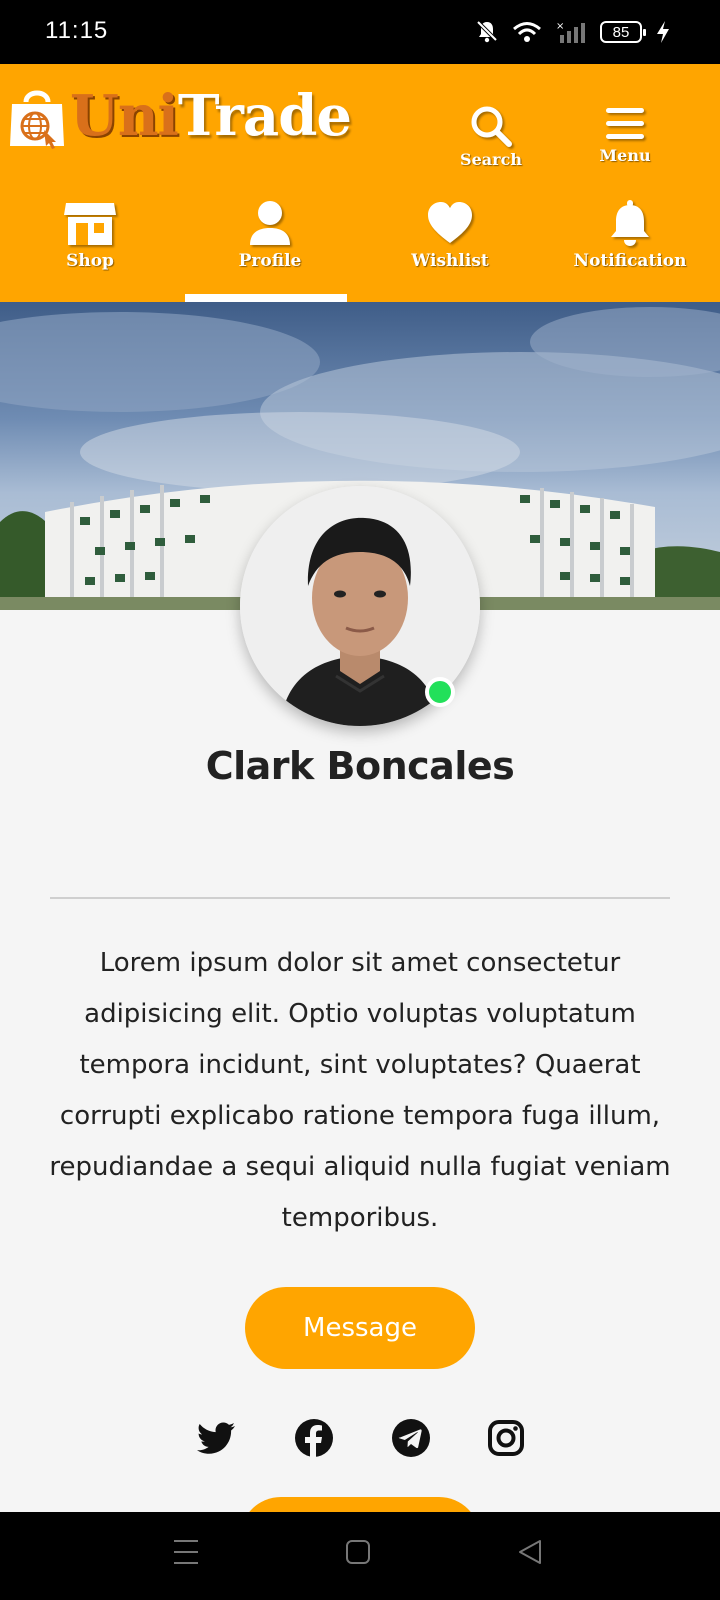 Image resolution: width=720 pixels, height=1600 pixels. What do you see at coordinates (440, 692) in the screenshot?
I see `online-status-indicator` at bounding box center [440, 692].